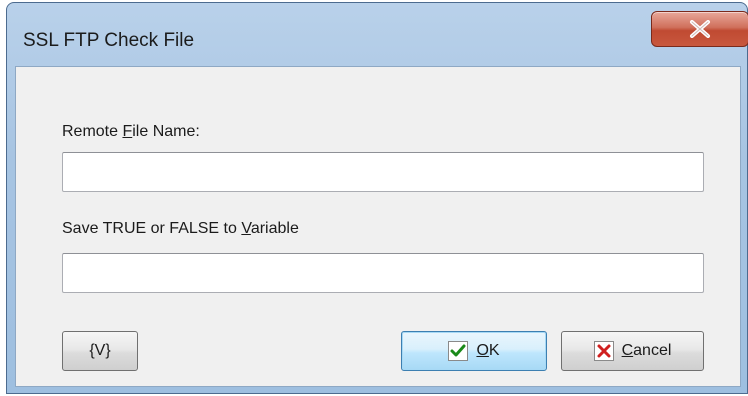  I want to click on window-title: SSL FTP Check File, so click(109, 40).